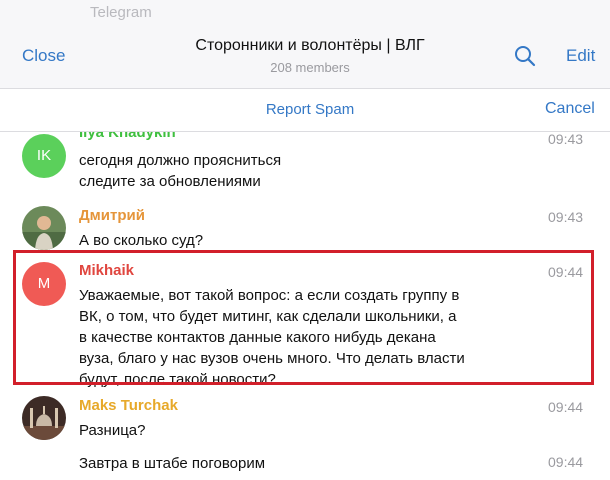 Image resolution: width=610 pixels, height=480 pixels. Describe the element at coordinates (310, 46) in the screenshot. I see `chat-title: Сторонники и волонтёры | ВЛГ` at that location.